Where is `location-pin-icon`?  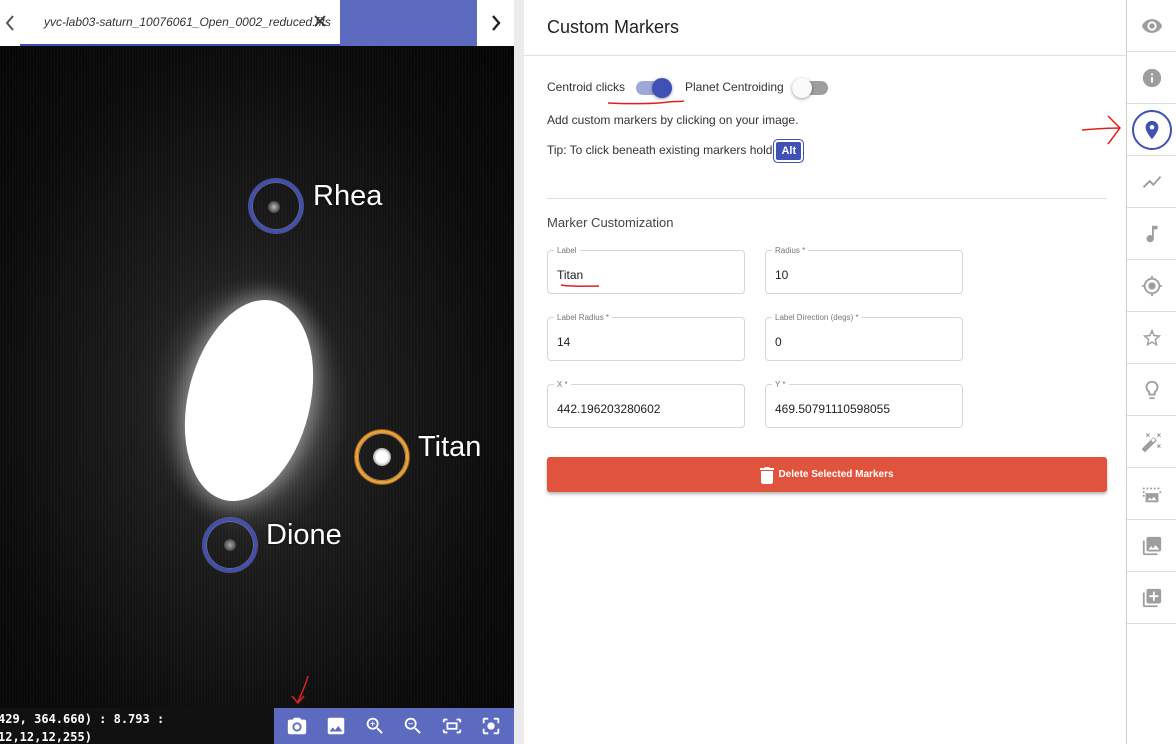
location-pin-icon is located at coordinates (1152, 129).